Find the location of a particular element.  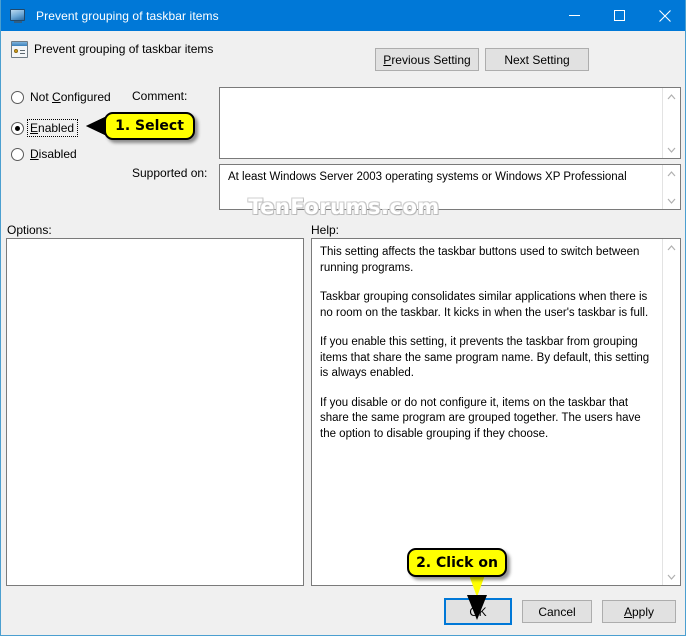

radio-disabled: Disabled is located at coordinates (44, 154).